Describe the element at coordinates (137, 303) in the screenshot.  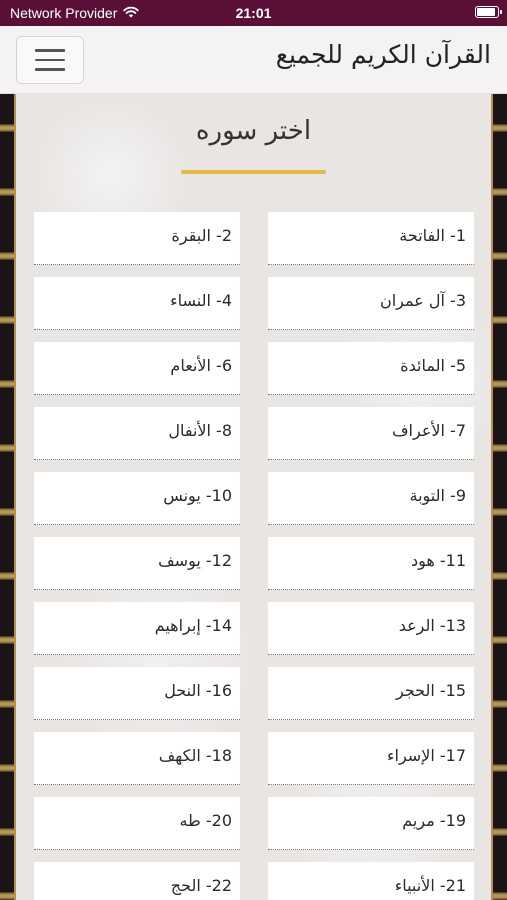
I see `surah-item: 4- النساء` at that location.